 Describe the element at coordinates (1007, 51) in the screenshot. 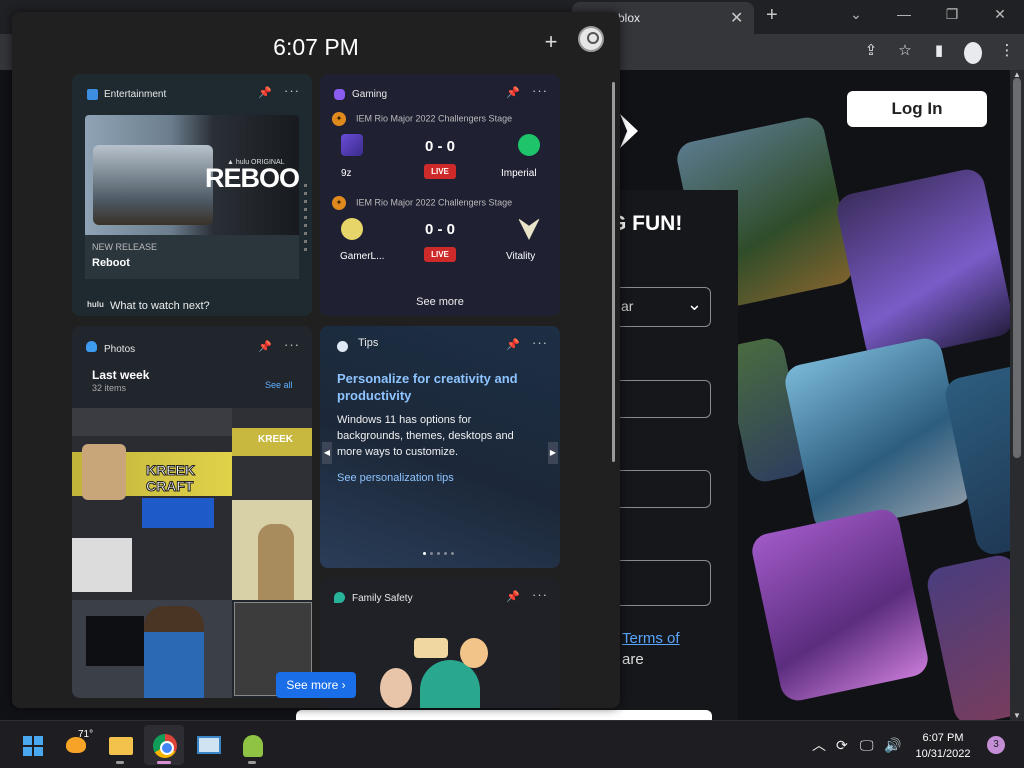

I see `browser-menu-icon: ⋮` at that location.